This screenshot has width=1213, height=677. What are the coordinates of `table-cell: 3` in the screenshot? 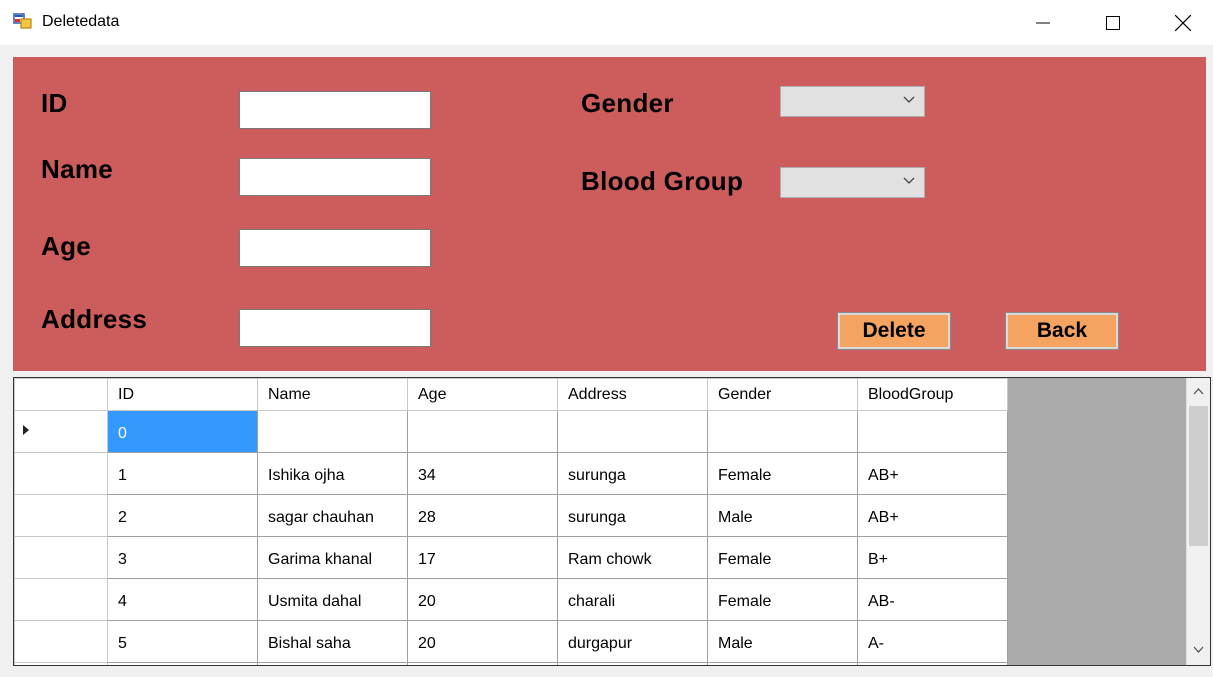 It's located at (182, 557).